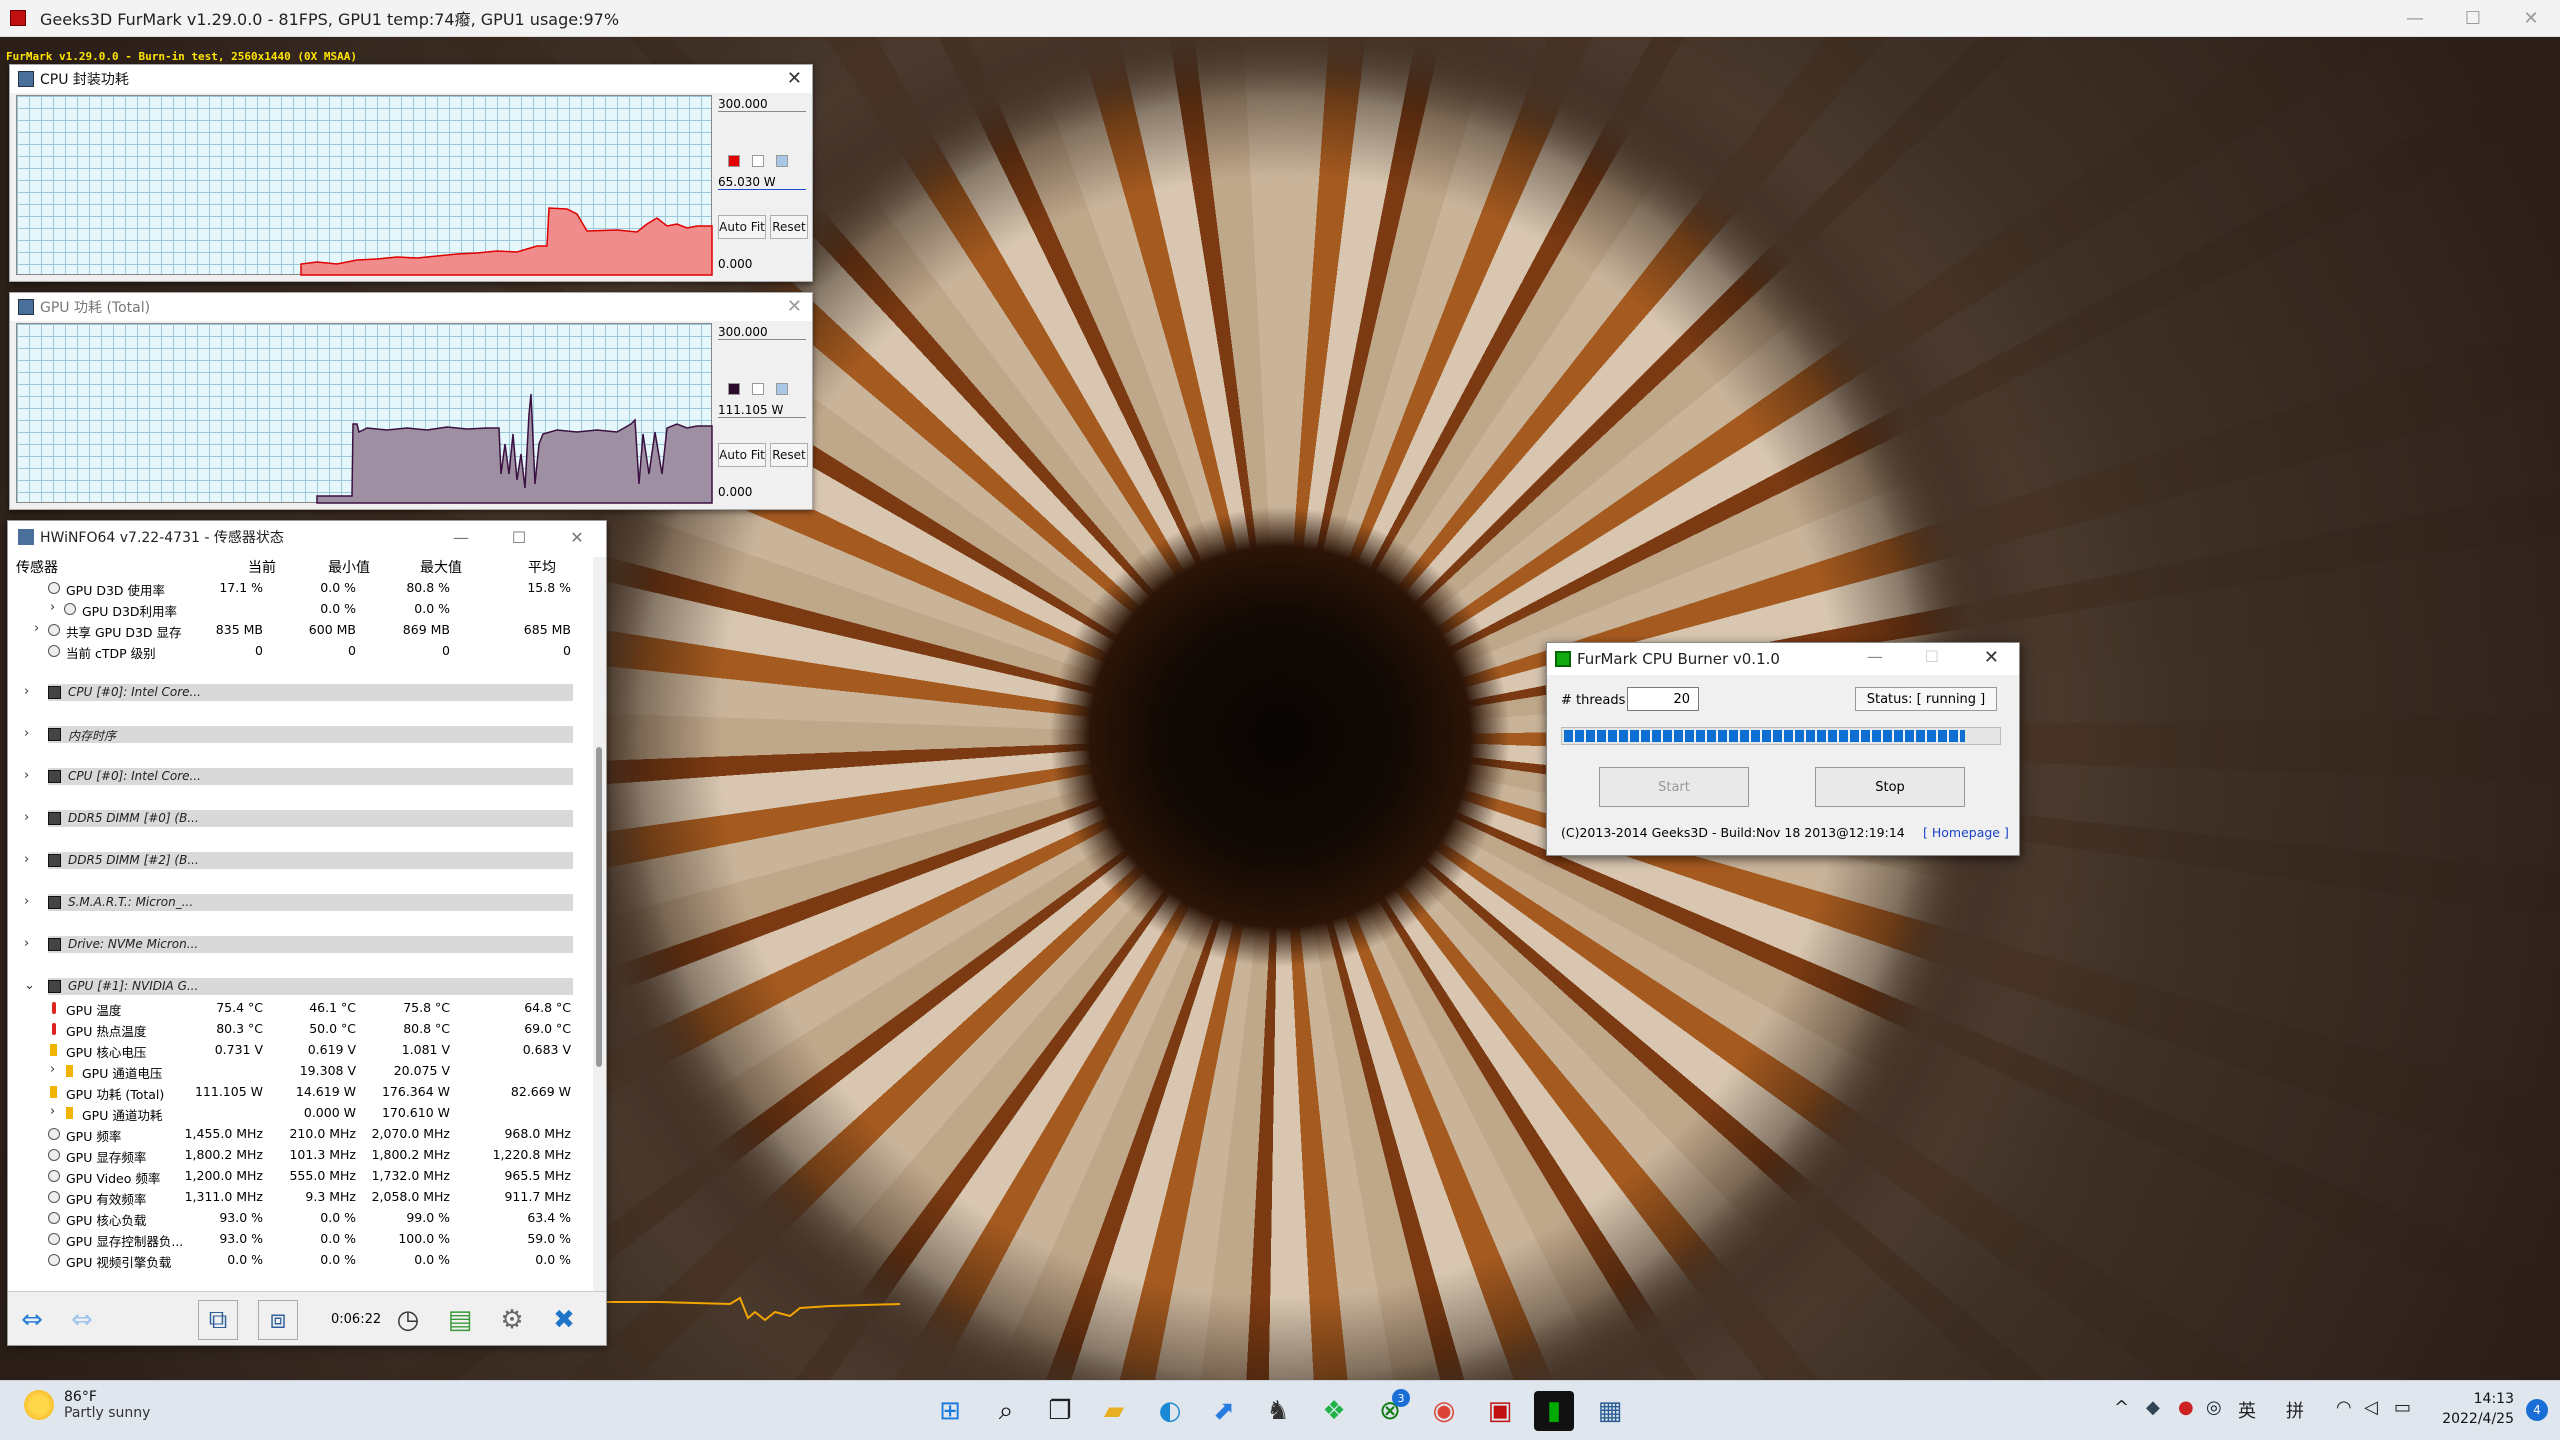 This screenshot has height=1440, width=2560. I want to click on hwinfo-taskbar-icon: ▦, so click(1610, 1411).